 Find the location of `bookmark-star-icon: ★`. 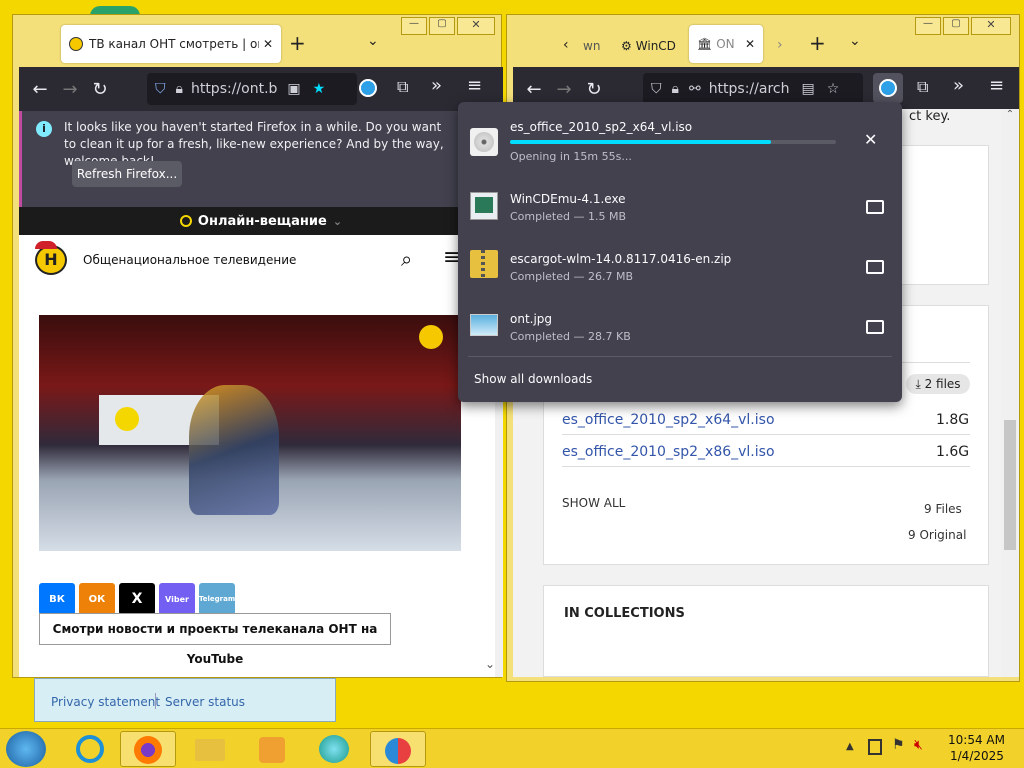

bookmark-star-icon: ★ is located at coordinates (319, 89).